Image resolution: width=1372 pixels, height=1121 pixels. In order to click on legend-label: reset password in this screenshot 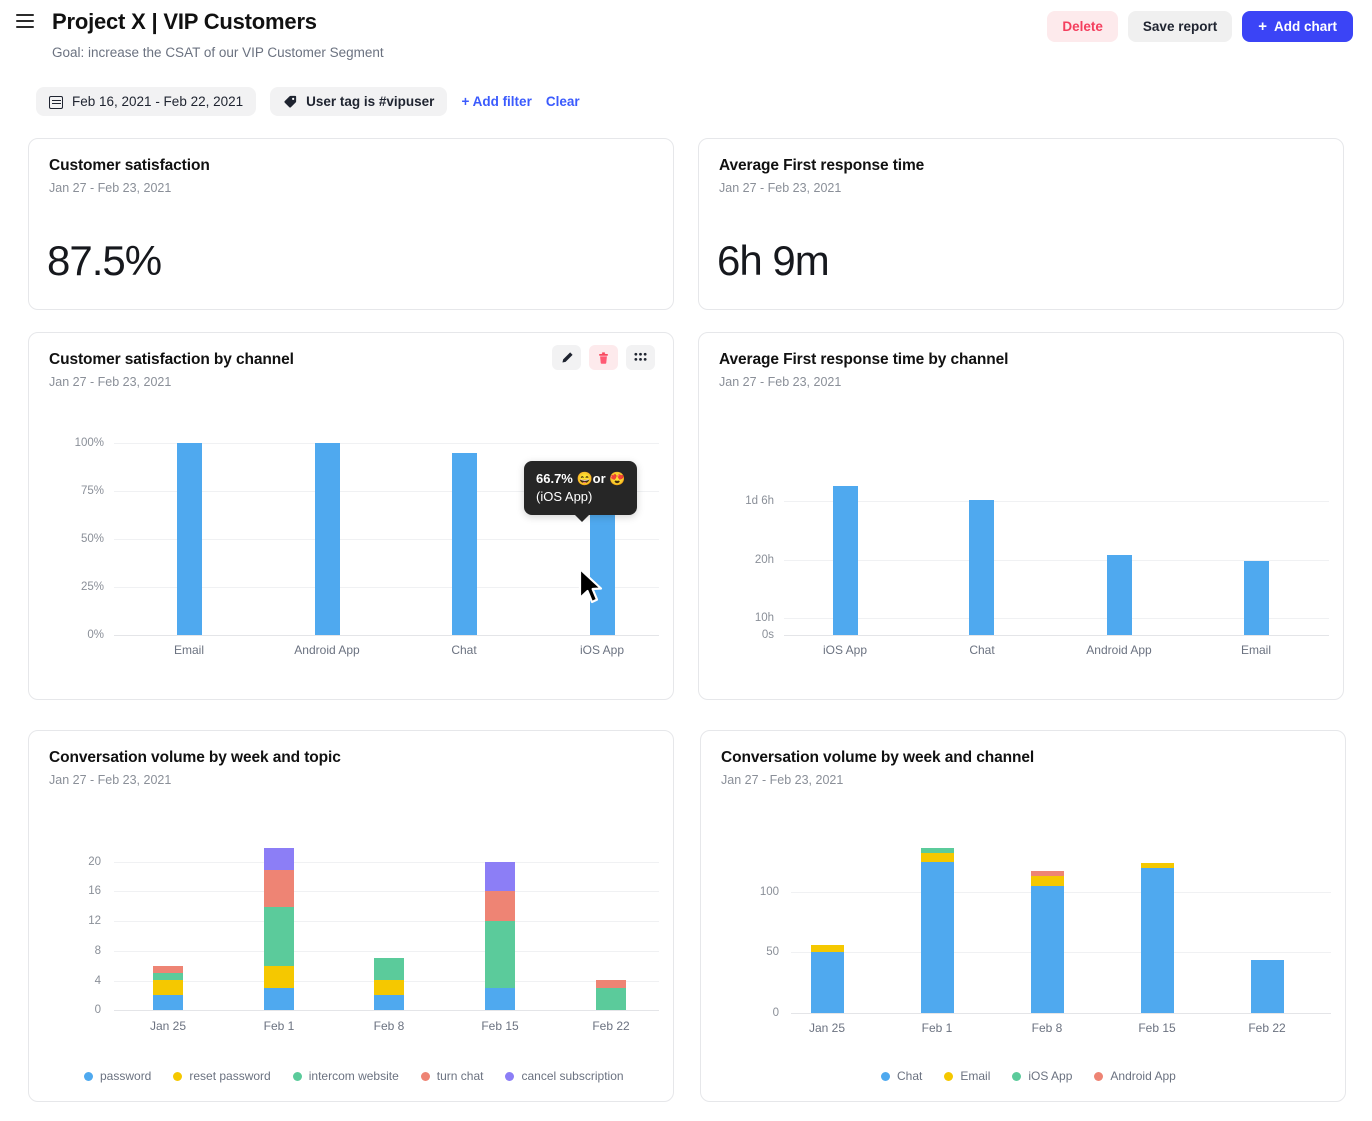, I will do `click(230, 1076)`.